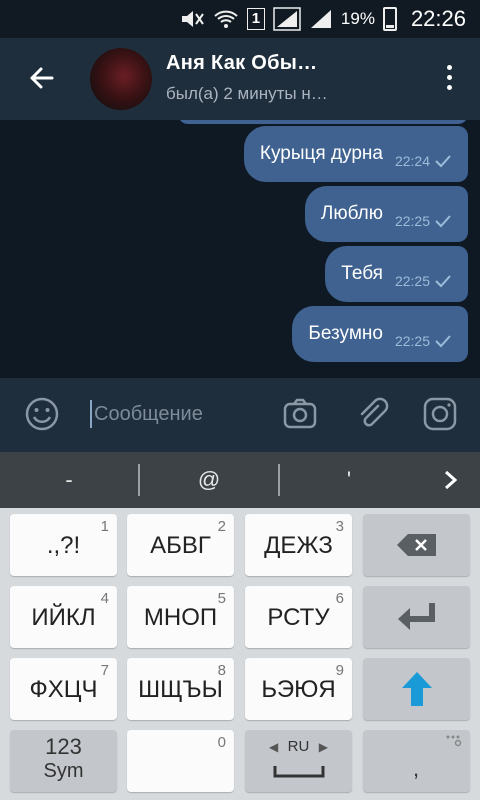 The height and width of the screenshot is (800, 480). Describe the element at coordinates (300, 414) in the screenshot. I see `camera-icon` at that location.